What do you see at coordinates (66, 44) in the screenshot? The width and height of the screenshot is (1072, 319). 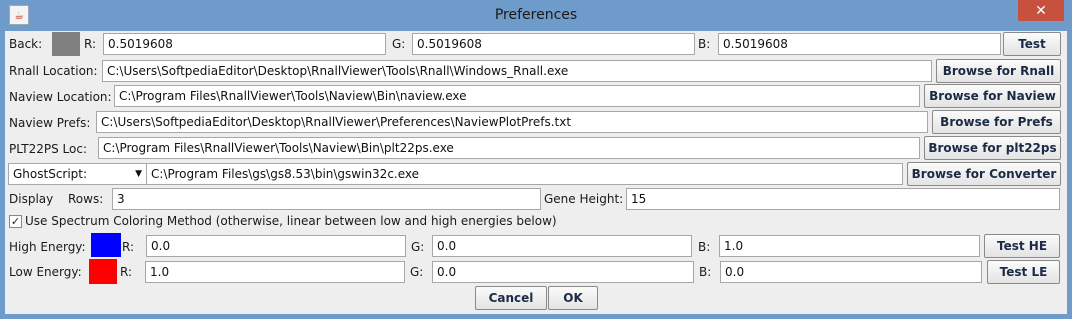 I see `back-color-swatch` at bounding box center [66, 44].